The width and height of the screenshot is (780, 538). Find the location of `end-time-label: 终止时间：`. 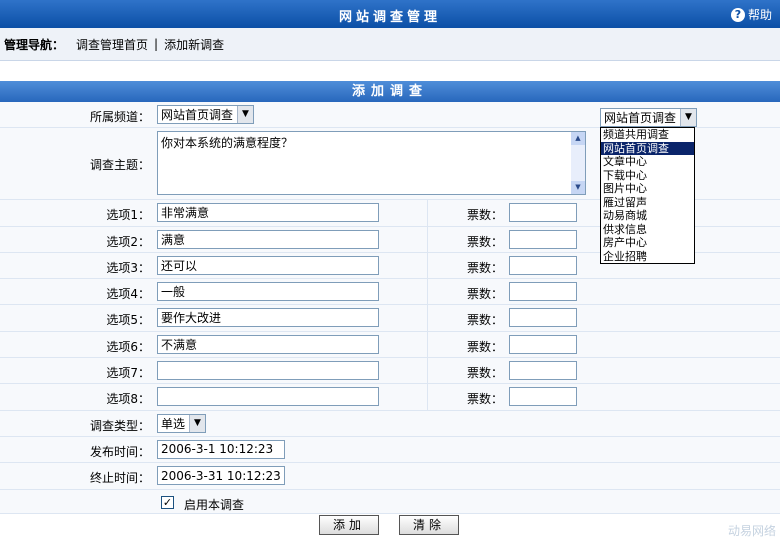

end-time-label: 终止时间： is located at coordinates (119, 478).